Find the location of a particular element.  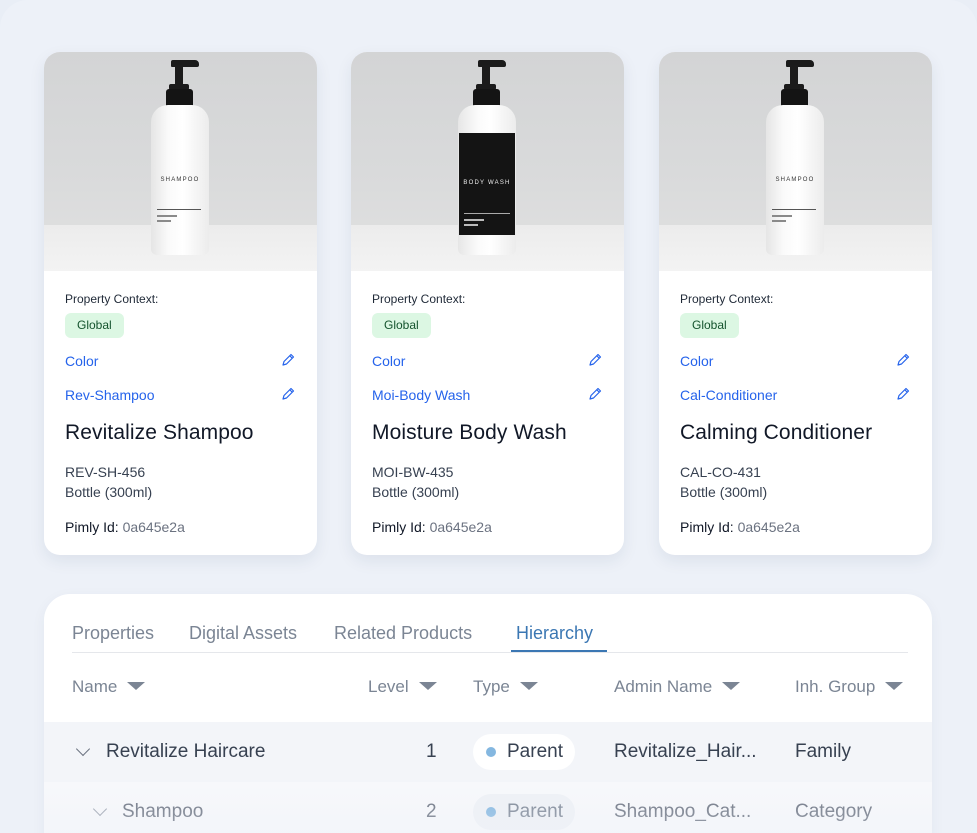

attribute-link-code: Rev-Shampoo is located at coordinates (110, 395).